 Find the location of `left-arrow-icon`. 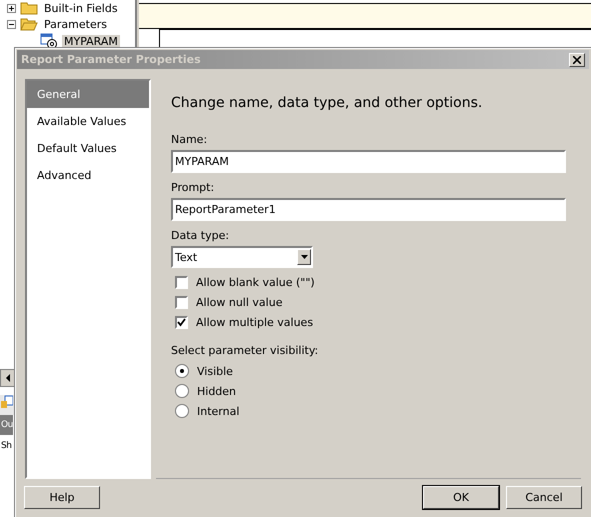

left-arrow-icon is located at coordinates (8, 378).